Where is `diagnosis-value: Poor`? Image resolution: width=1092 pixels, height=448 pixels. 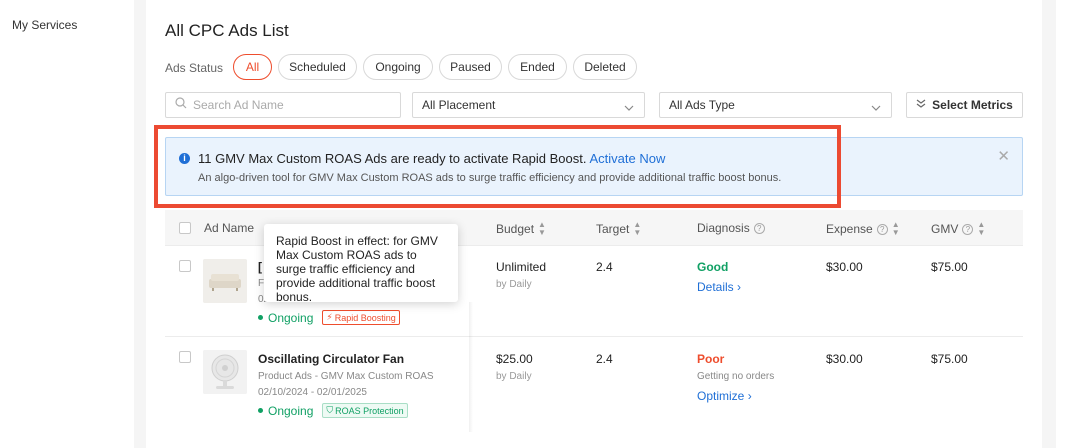
diagnosis-value: Poor is located at coordinates (711, 359).